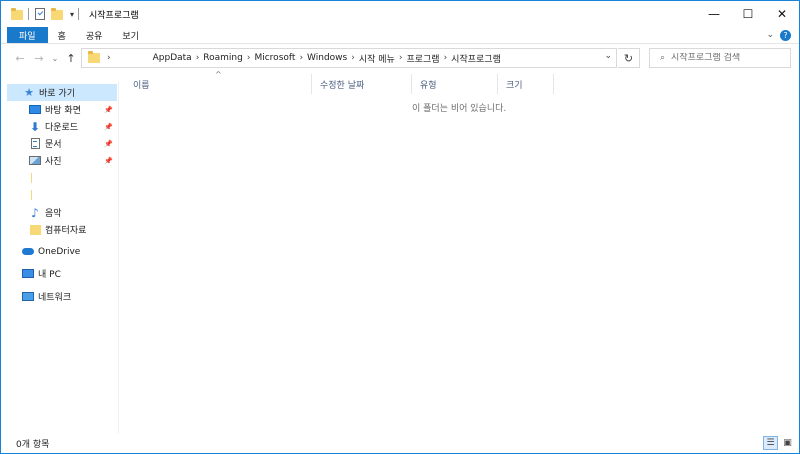 The width and height of the screenshot is (800, 454). What do you see at coordinates (72, 14) in the screenshot?
I see `customize-toolbar-dropdown: ▾` at bounding box center [72, 14].